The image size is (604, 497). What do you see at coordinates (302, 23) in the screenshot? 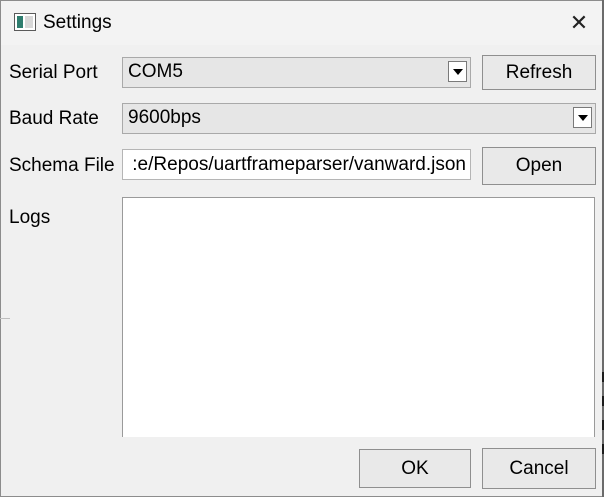
I see `title-bar: Settings ✕` at bounding box center [302, 23].